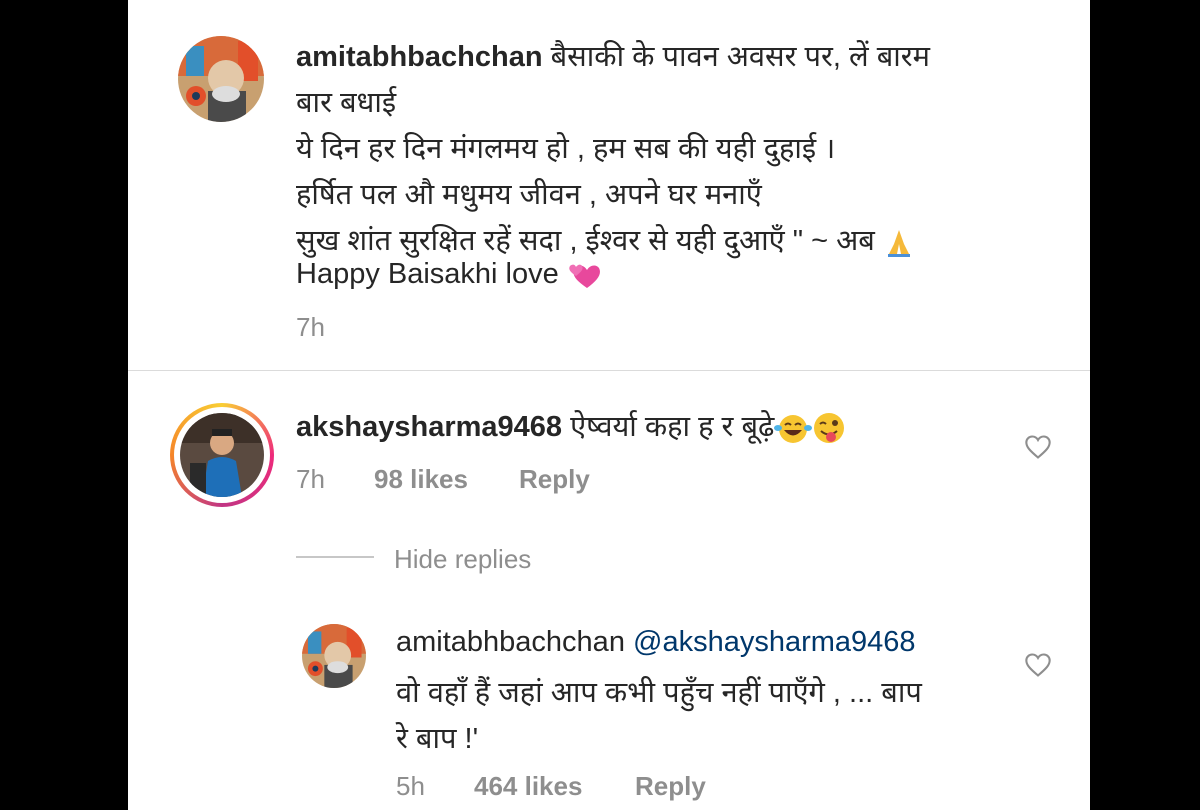  What do you see at coordinates (421, 479) in the screenshot?
I see `comment-likes-count: 98 likes` at bounding box center [421, 479].